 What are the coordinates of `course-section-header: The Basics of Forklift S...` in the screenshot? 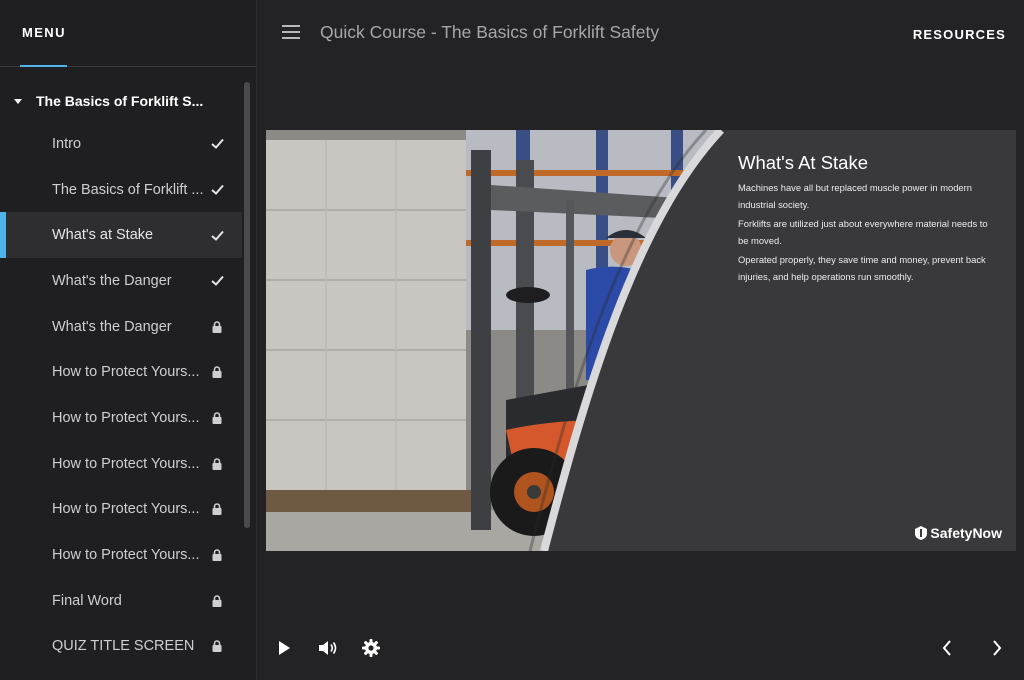 It's located at (121, 101).